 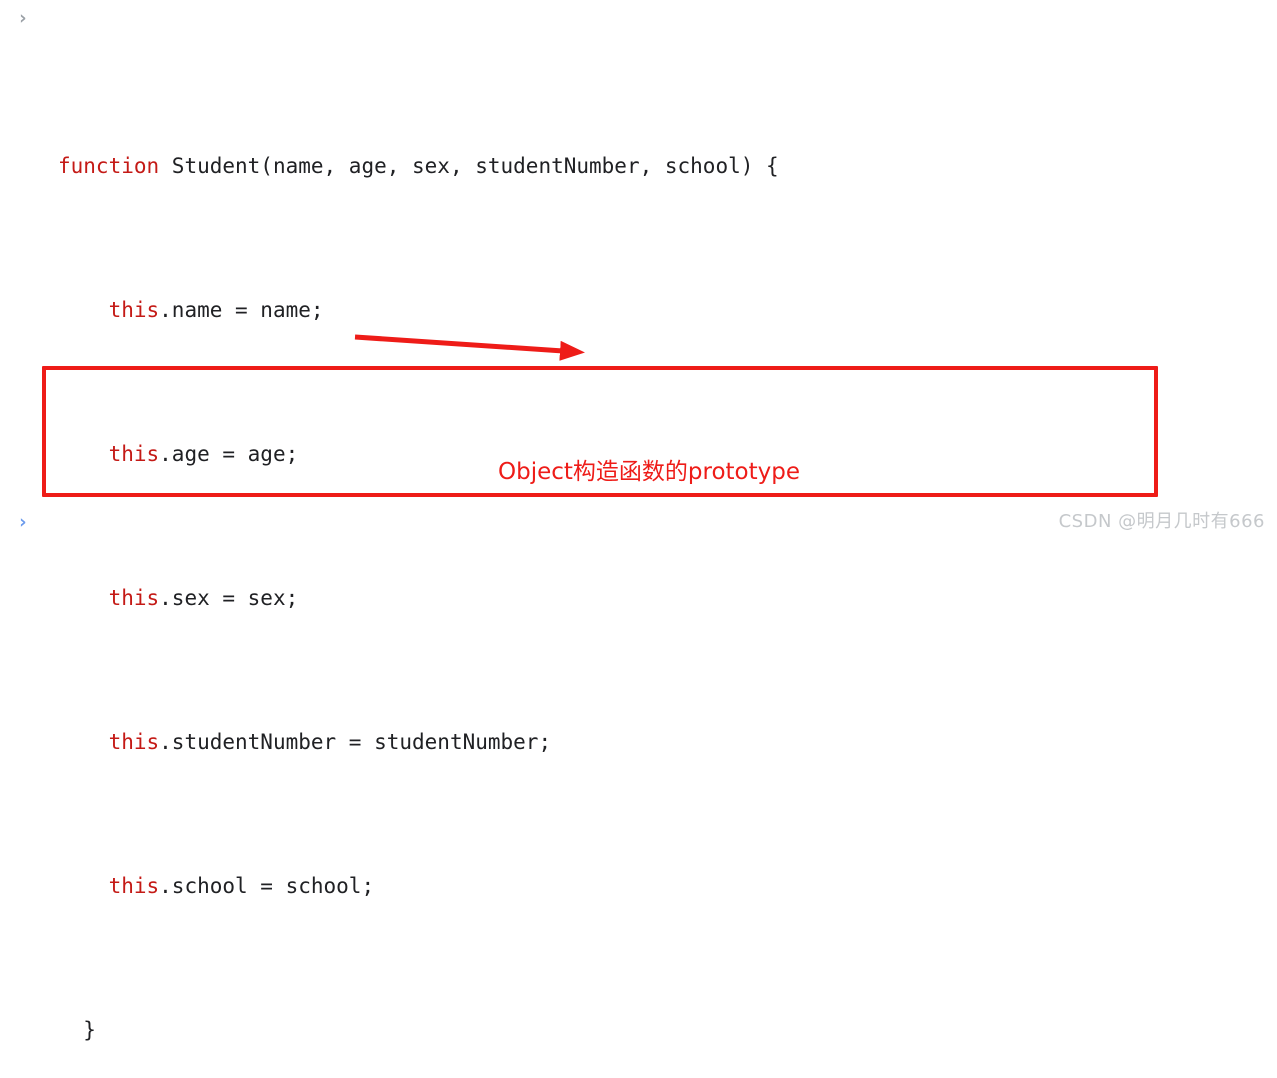 What do you see at coordinates (667, 742) in the screenshot?
I see `code-line: this.studentNumber = studentNumber;` at bounding box center [667, 742].